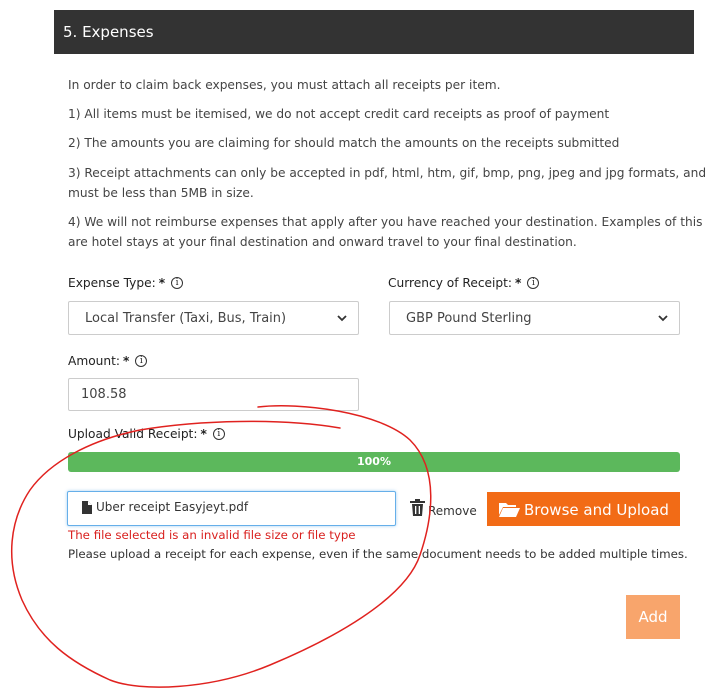  Describe the element at coordinates (186, 318) in the screenshot. I see `expense-type-value: Local Transfer (Taxi, Bus, Train)` at that location.